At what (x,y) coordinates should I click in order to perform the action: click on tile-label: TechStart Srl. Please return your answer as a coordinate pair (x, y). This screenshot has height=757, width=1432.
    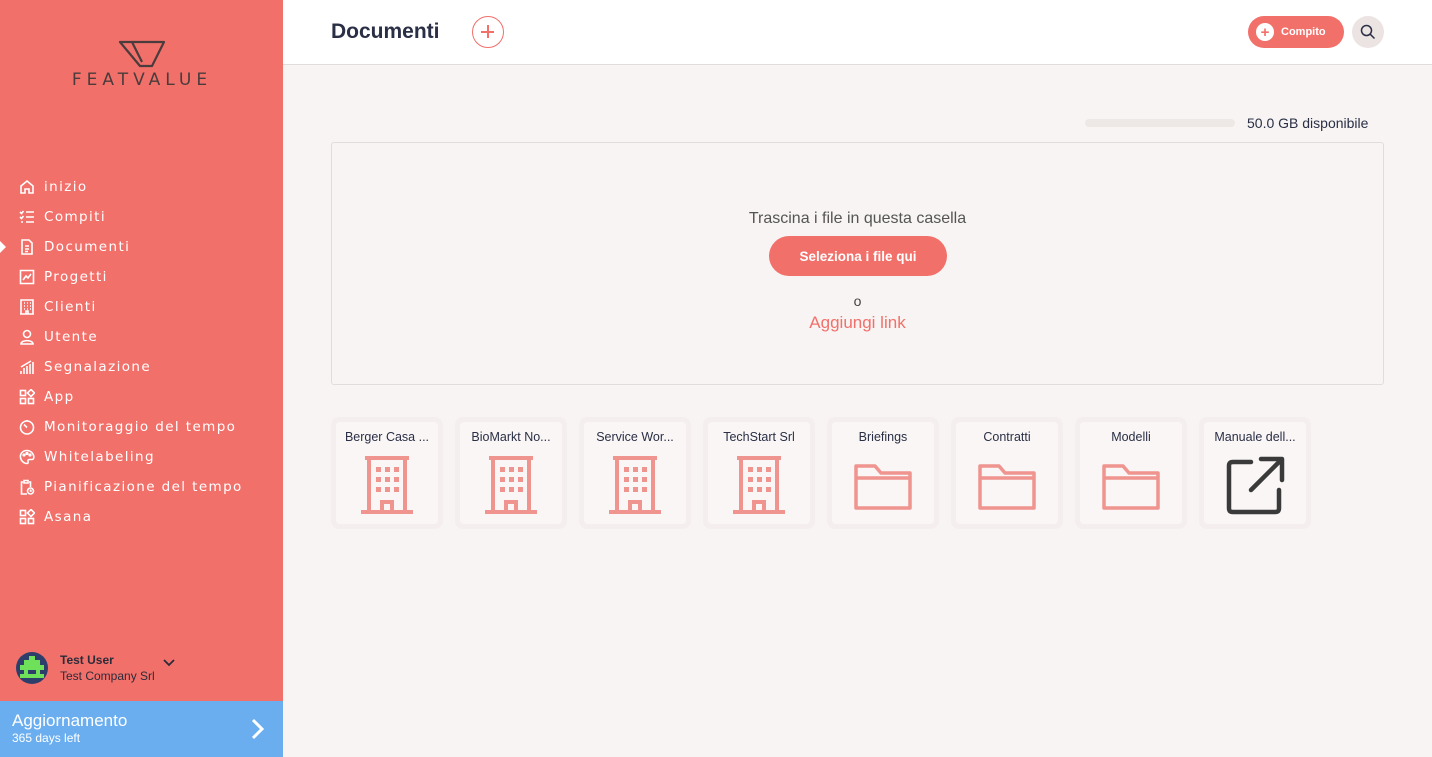
    Looking at the image, I should click on (759, 437).